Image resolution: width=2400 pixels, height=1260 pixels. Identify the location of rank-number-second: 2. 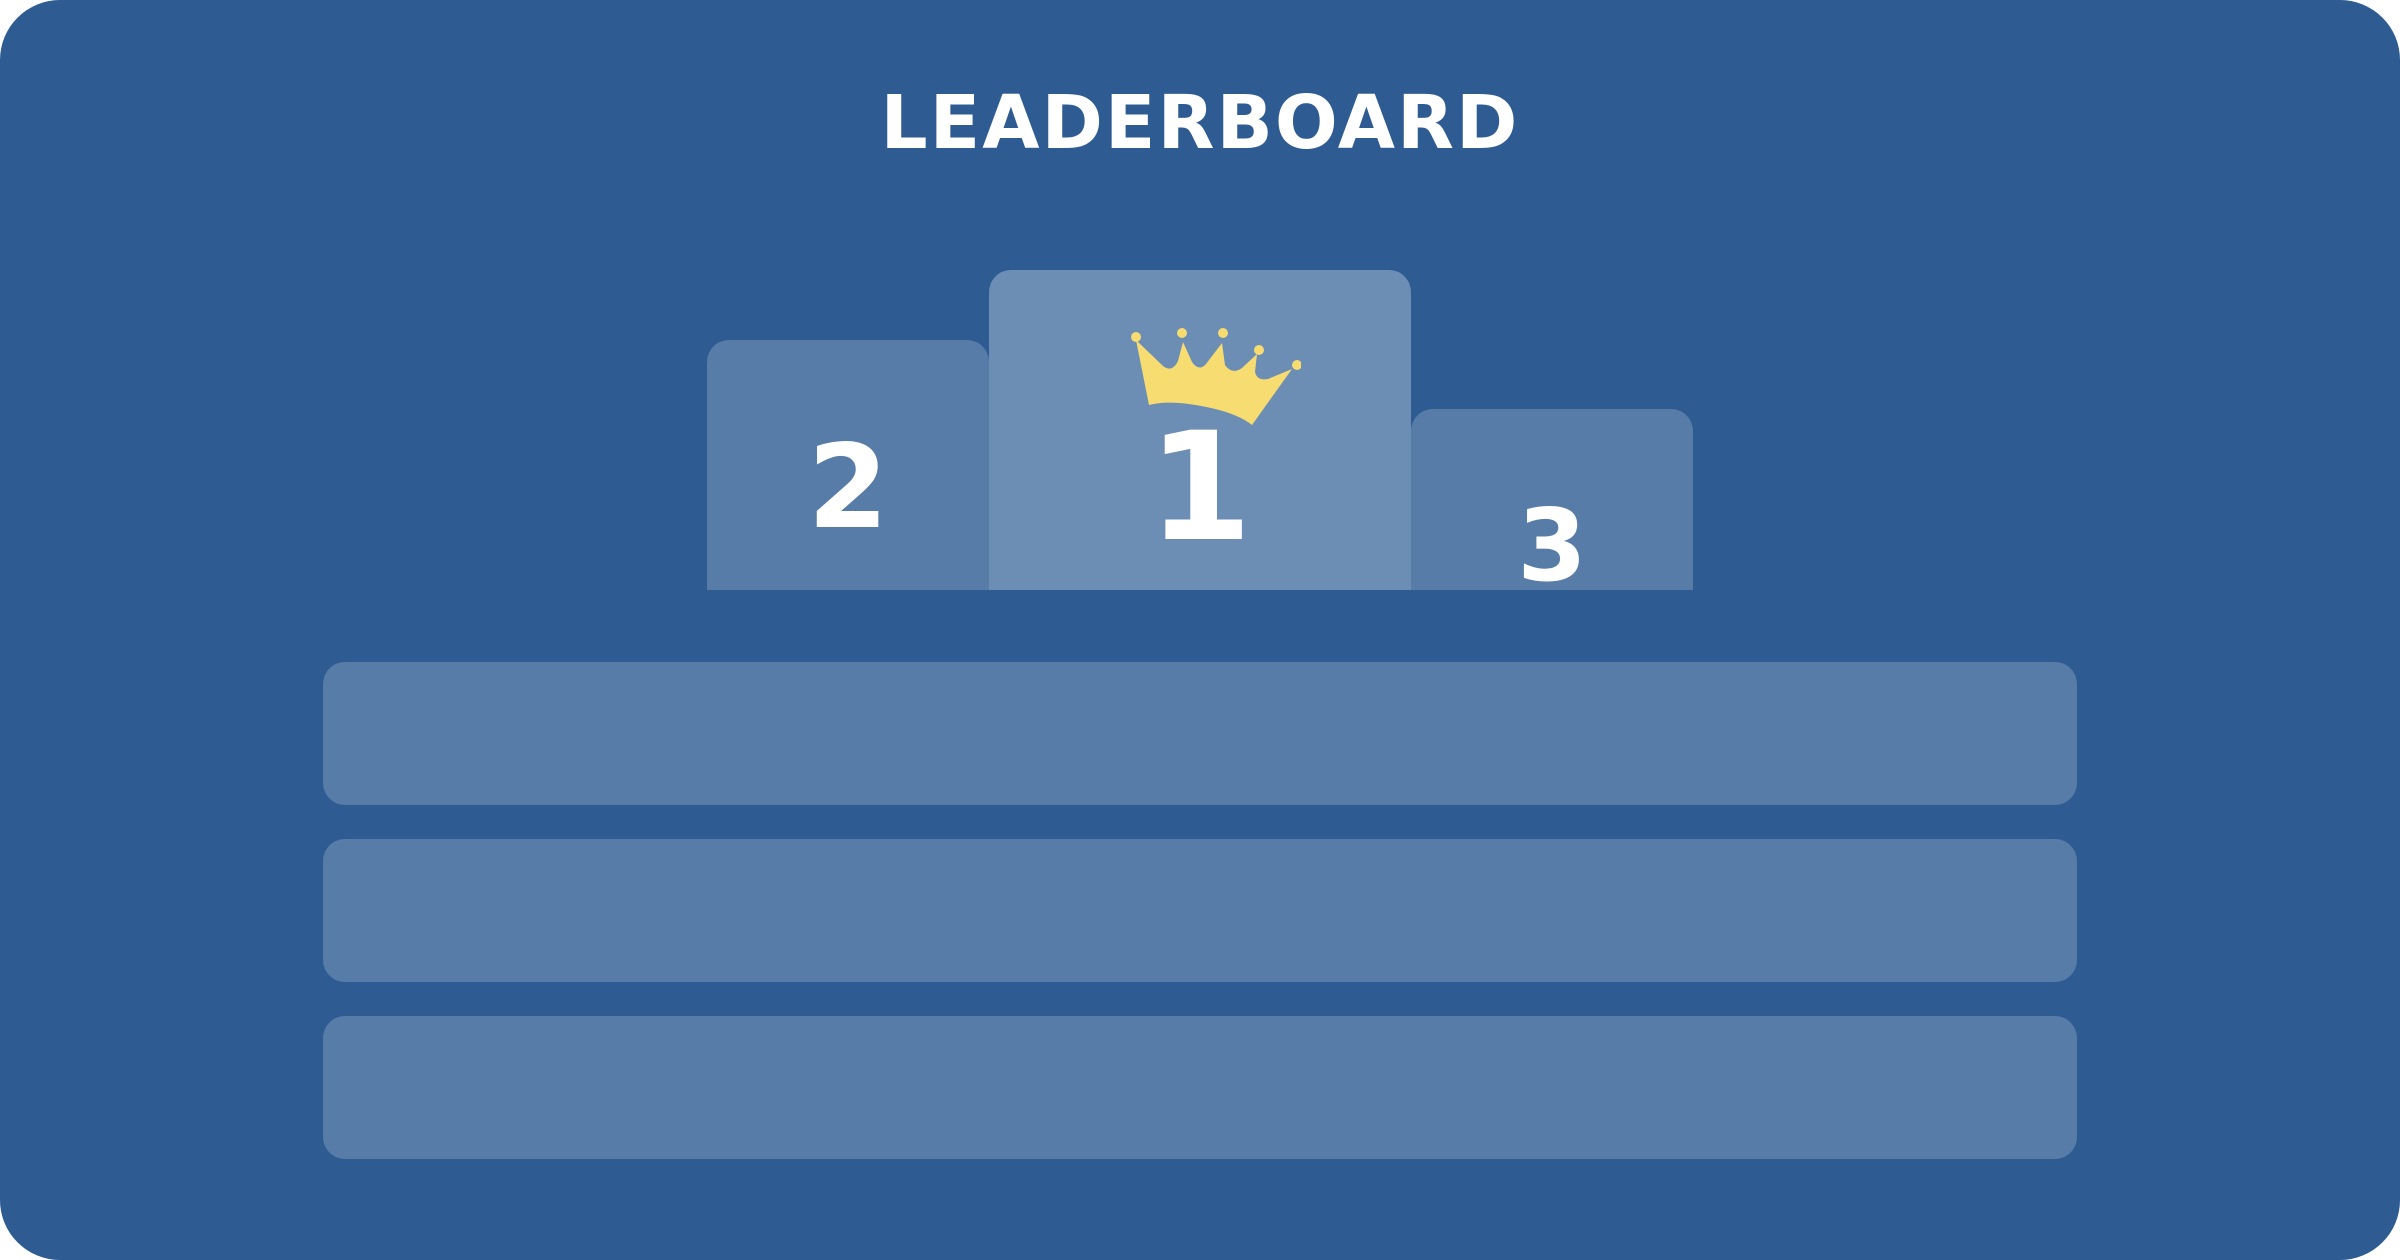
(848, 487).